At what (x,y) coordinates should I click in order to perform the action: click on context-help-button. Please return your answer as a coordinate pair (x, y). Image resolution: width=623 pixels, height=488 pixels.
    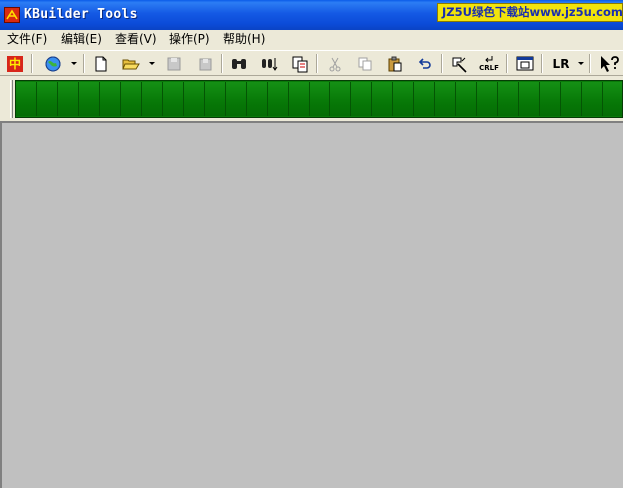
    Looking at the image, I should click on (609, 63).